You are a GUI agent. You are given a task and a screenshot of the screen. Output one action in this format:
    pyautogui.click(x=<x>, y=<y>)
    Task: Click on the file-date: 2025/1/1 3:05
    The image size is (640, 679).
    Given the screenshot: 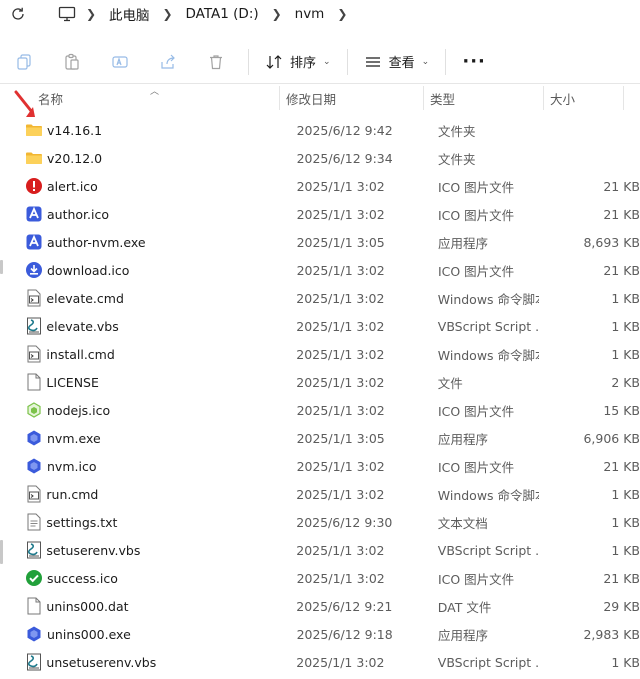 What is the action you would take?
    pyautogui.click(x=340, y=438)
    